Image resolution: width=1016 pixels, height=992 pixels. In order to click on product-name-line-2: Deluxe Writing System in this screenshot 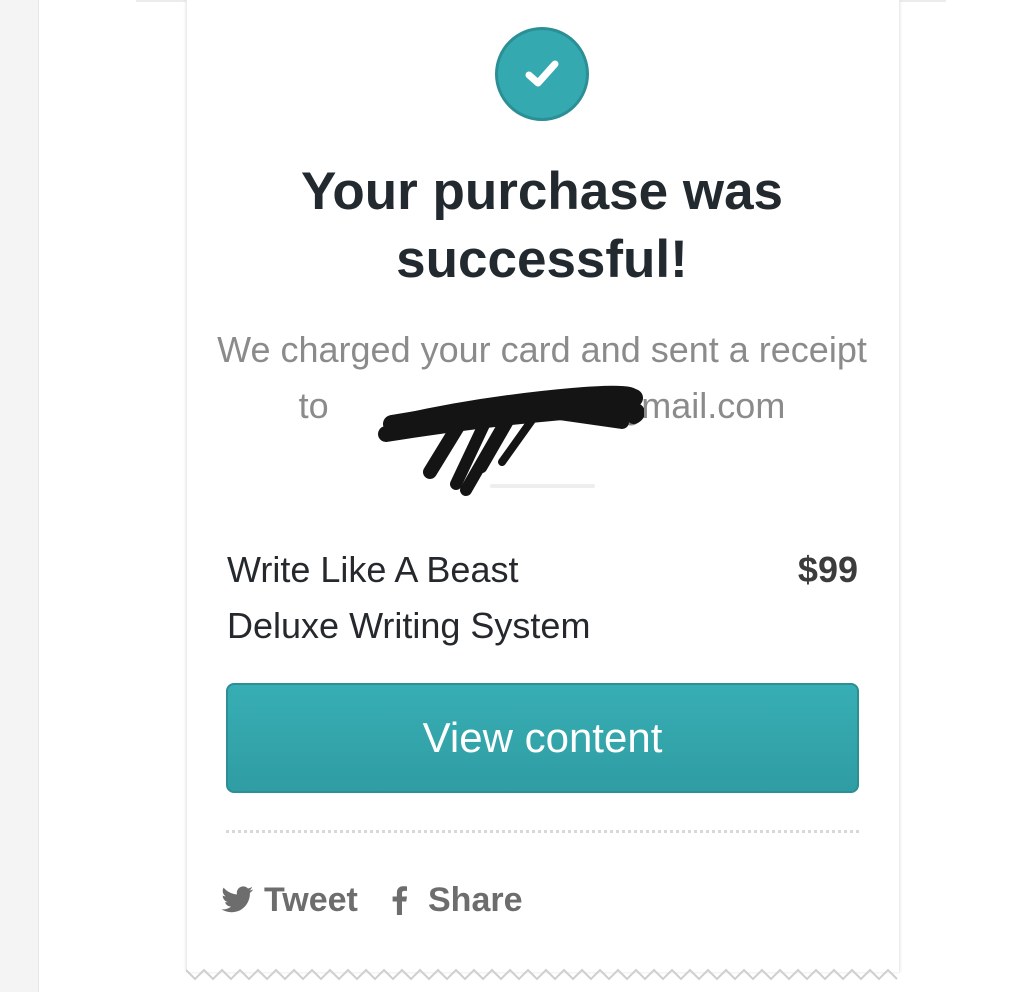, I will do `click(409, 625)`.